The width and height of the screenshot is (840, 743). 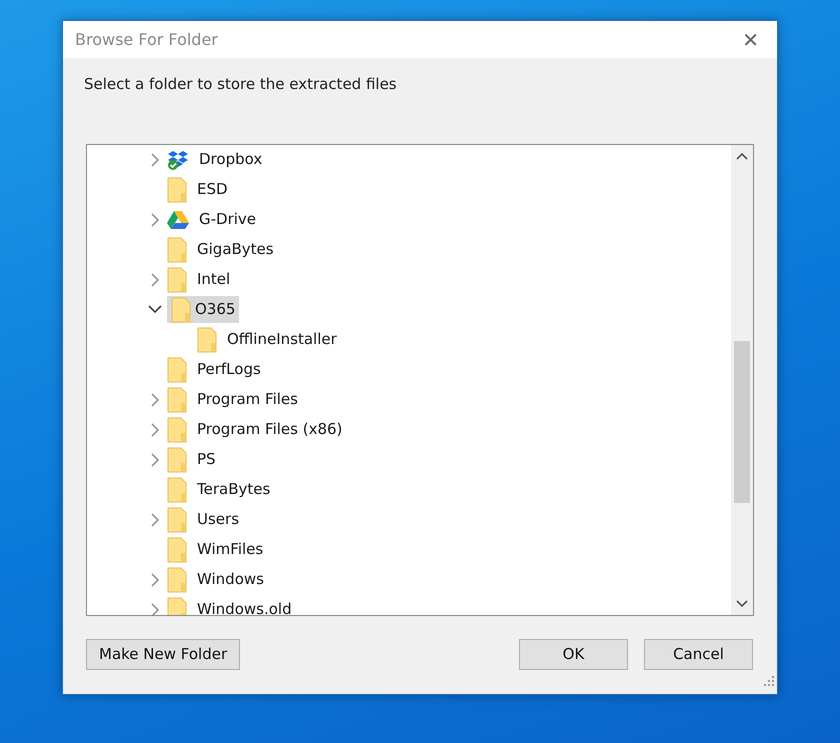 I want to click on close-button: ✕, so click(x=750, y=40).